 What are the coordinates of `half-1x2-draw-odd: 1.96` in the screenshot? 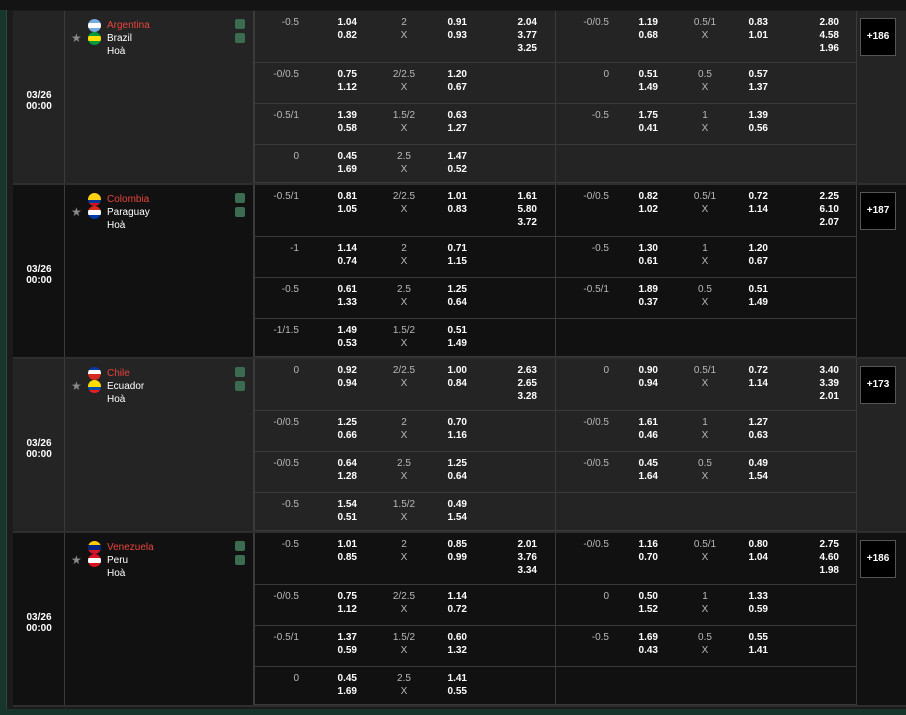 It's located at (819, 48).